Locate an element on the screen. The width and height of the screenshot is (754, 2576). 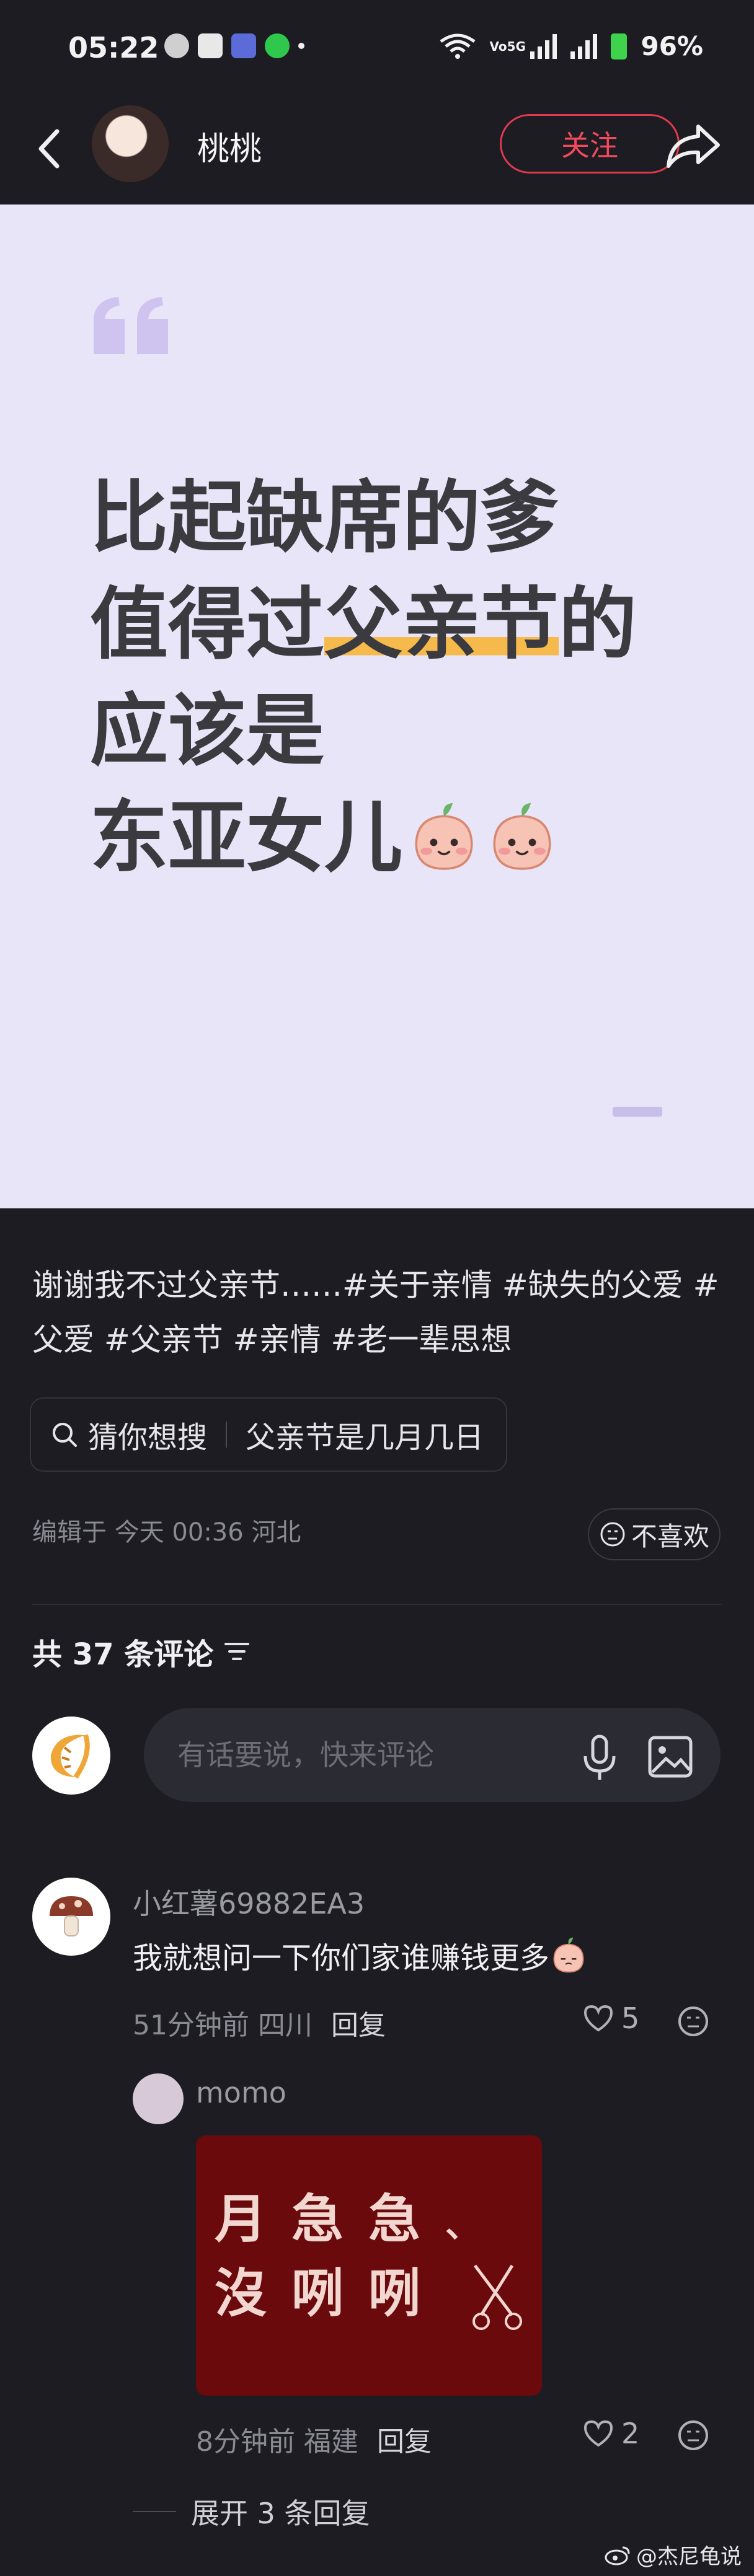
microphone-icon is located at coordinates (599, 1757).